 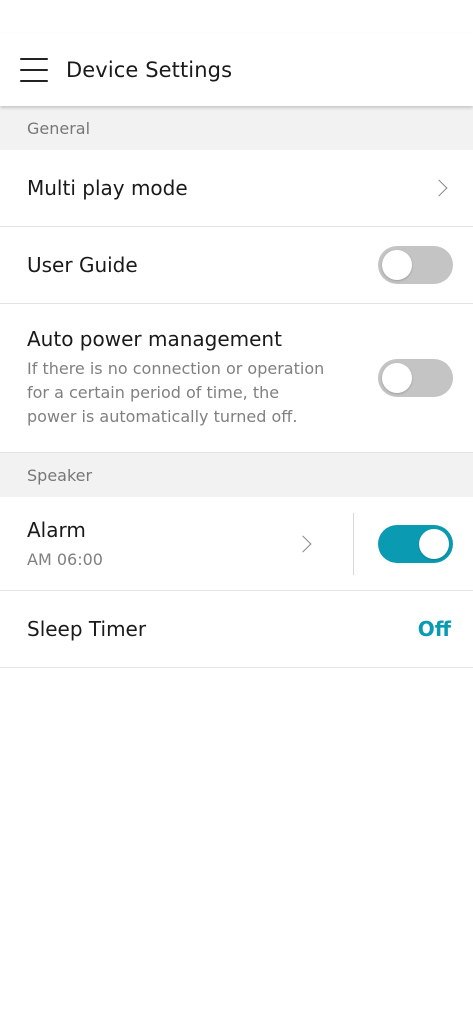 I want to click on user-guide-row: User Guide, so click(x=236, y=265).